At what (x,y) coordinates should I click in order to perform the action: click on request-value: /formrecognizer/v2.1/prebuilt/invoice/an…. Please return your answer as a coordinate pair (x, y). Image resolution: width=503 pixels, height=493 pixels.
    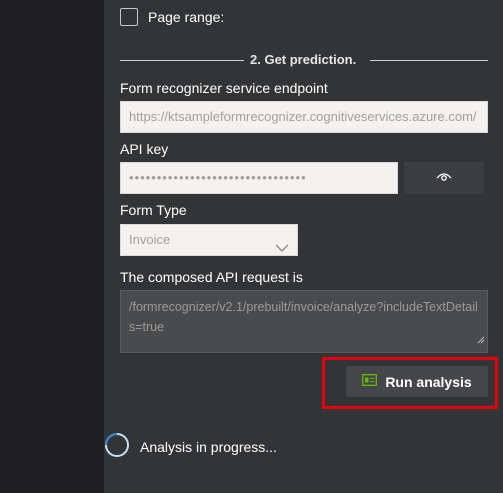
    Looking at the image, I should click on (303, 317).